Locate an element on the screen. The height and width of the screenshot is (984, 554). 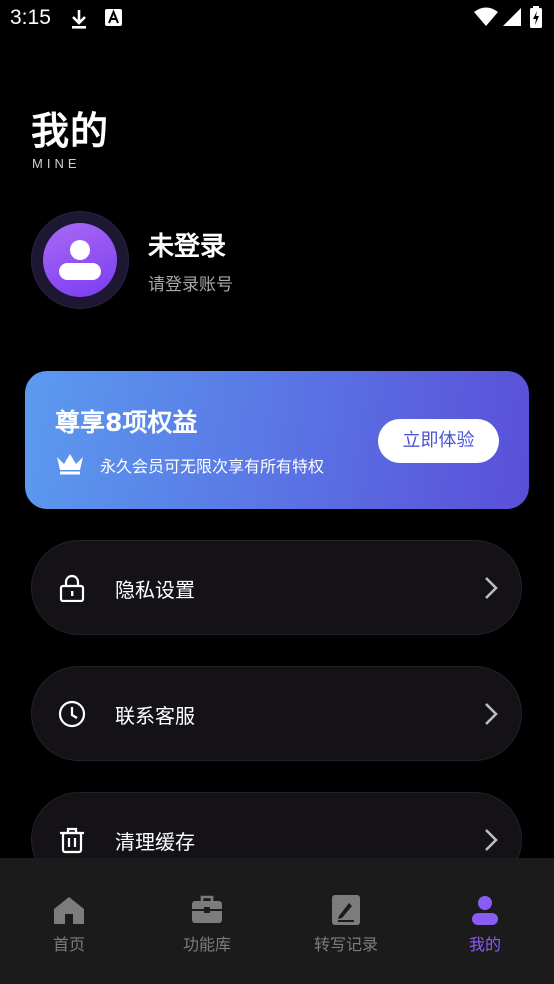
download-icon is located at coordinates (79, 19).